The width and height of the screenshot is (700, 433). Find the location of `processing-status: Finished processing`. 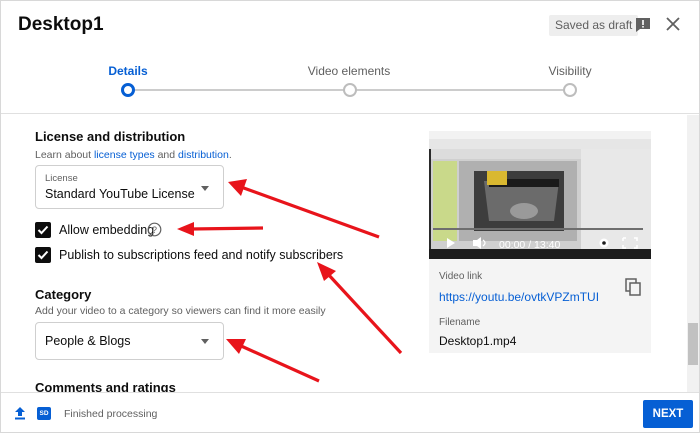

processing-status: Finished processing is located at coordinates (111, 414).